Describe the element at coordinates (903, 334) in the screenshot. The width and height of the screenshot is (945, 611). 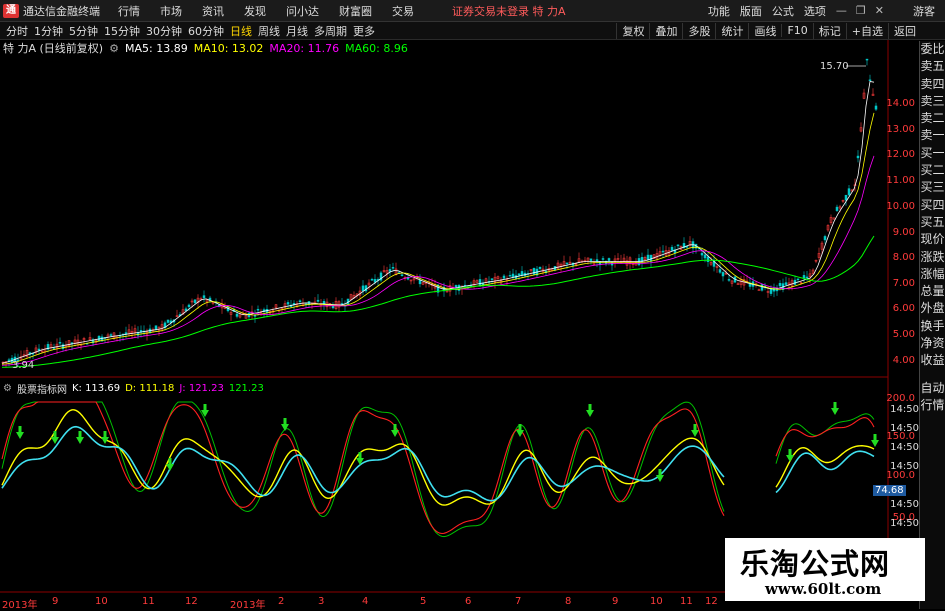
I see `price-tick: 5.00` at that location.